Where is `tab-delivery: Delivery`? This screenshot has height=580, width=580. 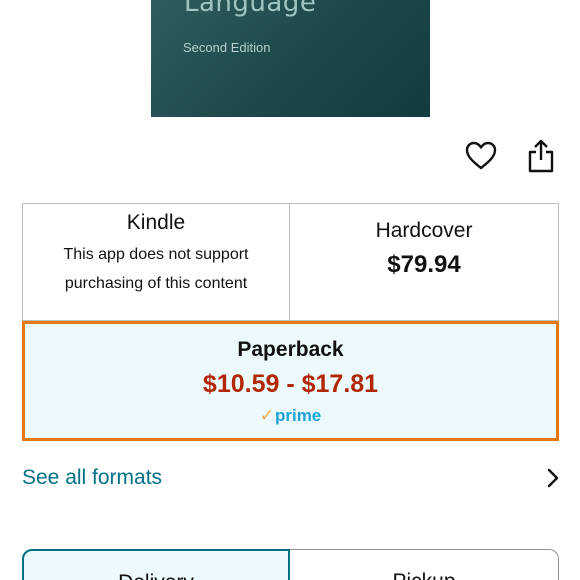
tab-delivery: Delivery is located at coordinates (156, 564).